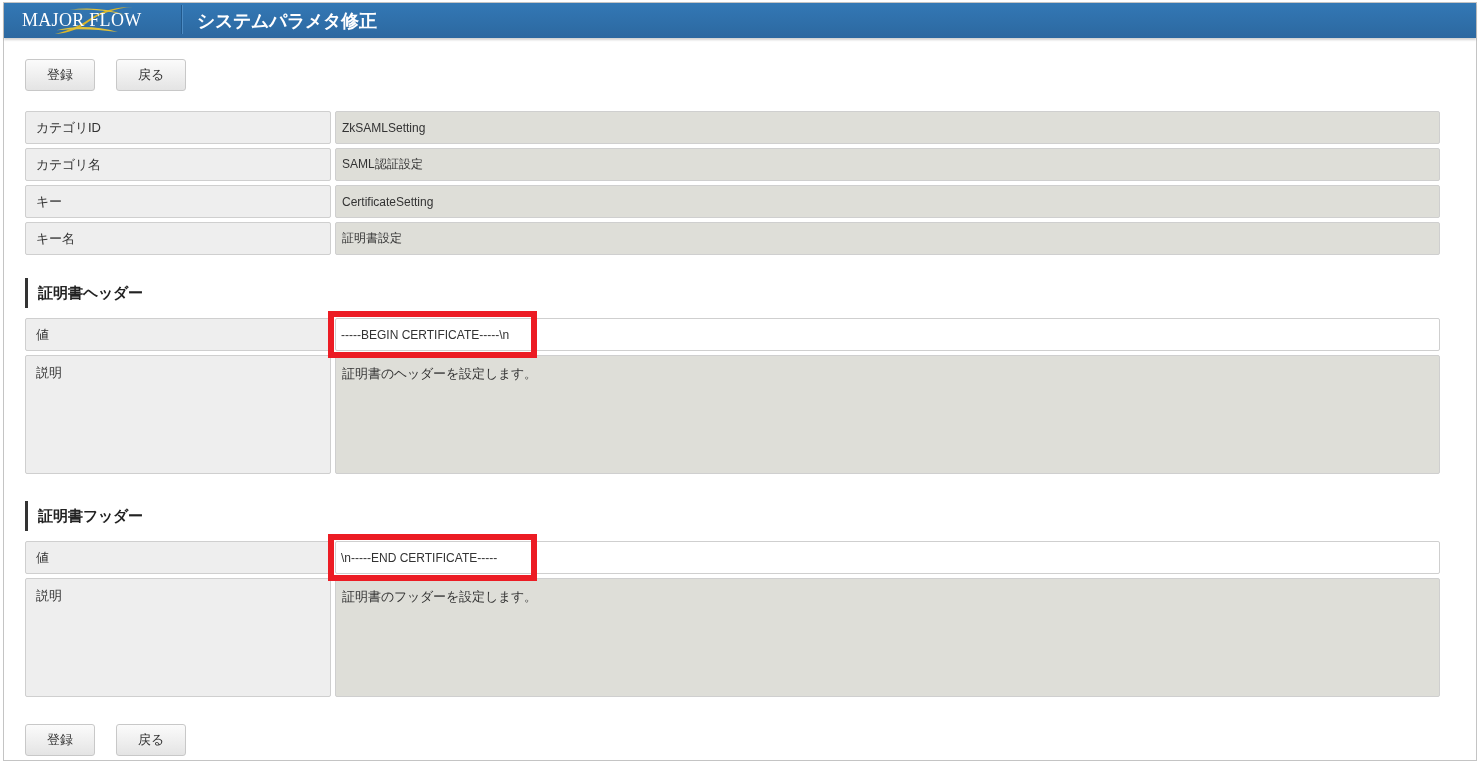 The image size is (1480, 766). I want to click on value-input: -----BEGIN CERTIFICATE-----\n, so click(887, 334).